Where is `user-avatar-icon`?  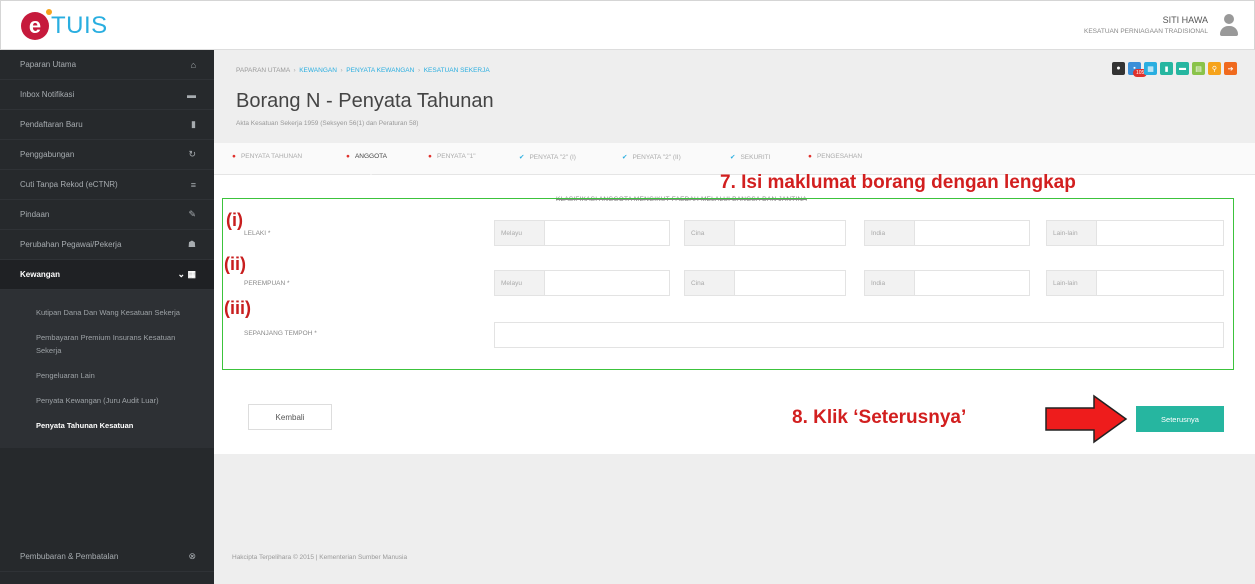 user-avatar-icon is located at coordinates (1229, 25).